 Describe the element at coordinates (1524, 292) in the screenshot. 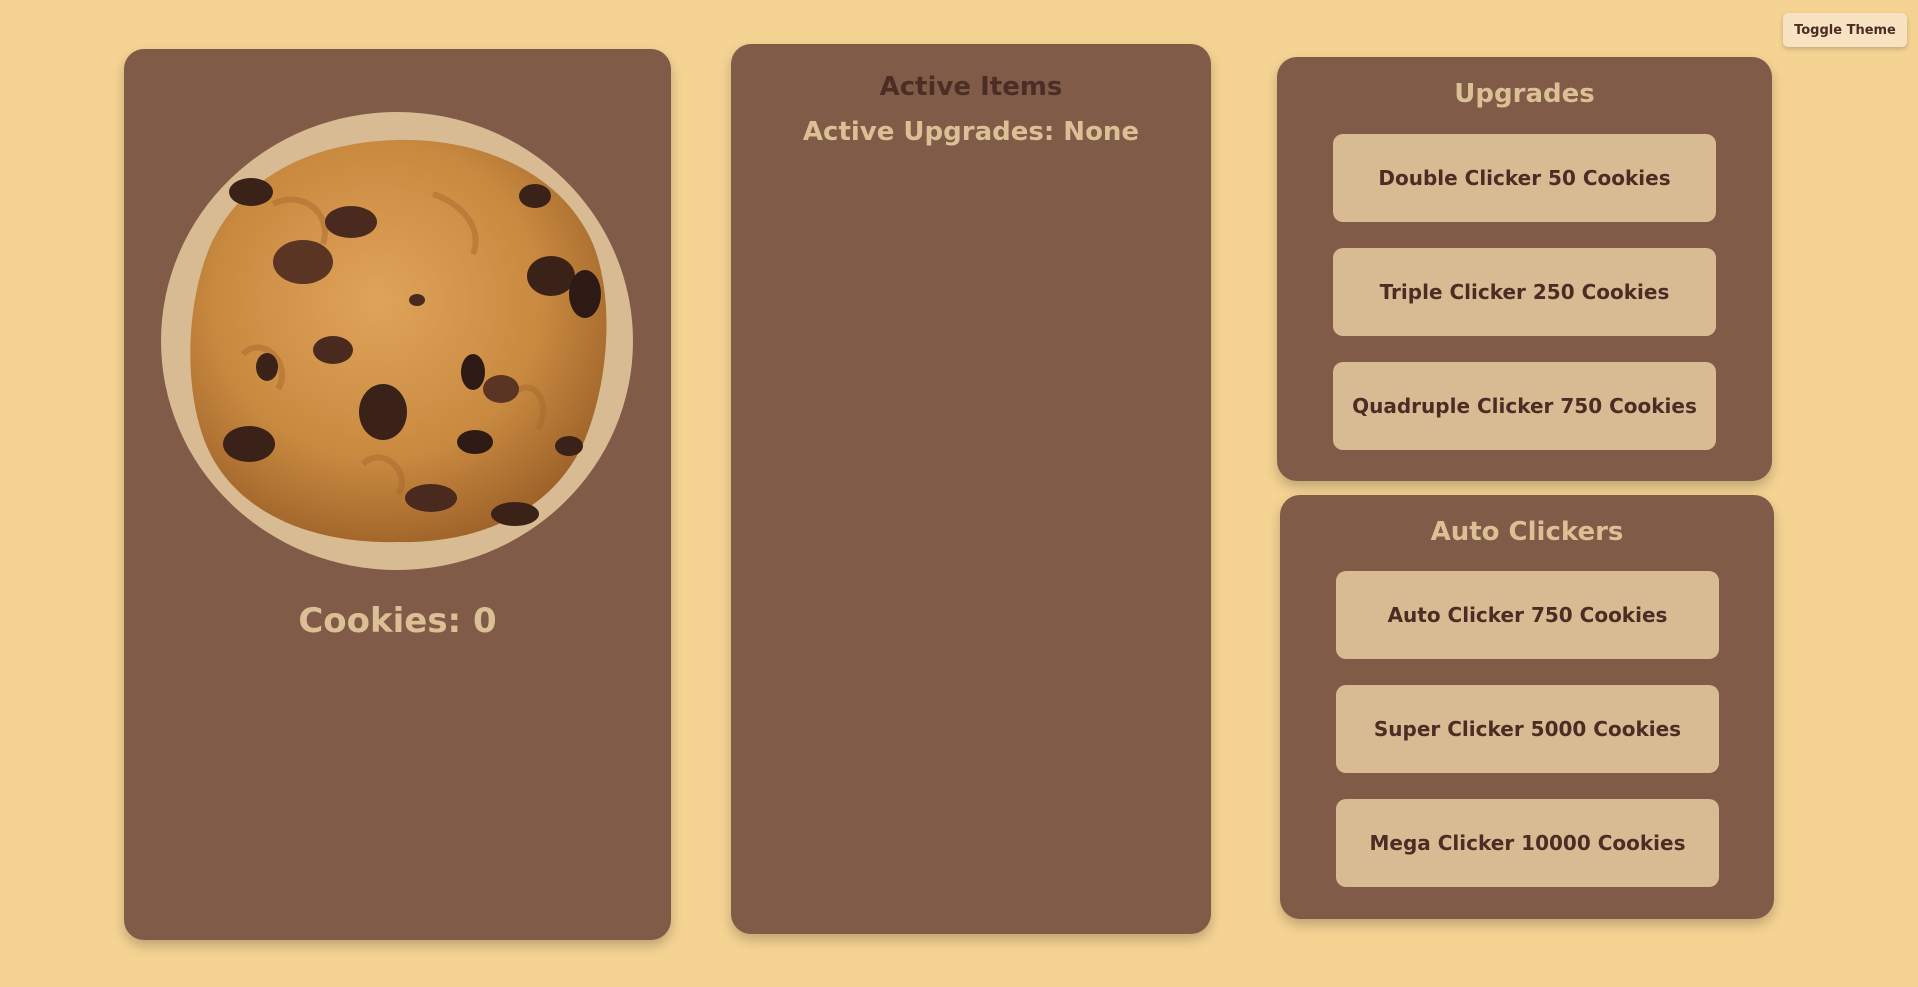

I see `triple-clicker-button: Triple Clicker 250 Cookies` at that location.